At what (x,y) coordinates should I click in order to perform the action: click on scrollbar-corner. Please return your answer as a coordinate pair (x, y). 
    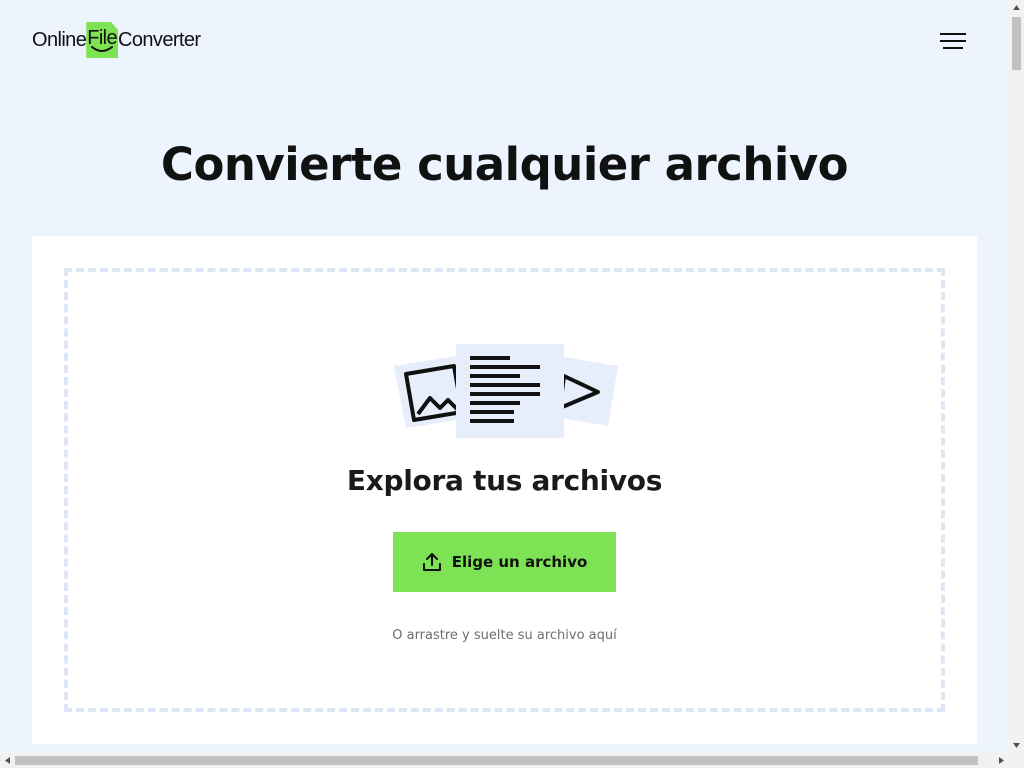
    Looking at the image, I should click on (1016, 760).